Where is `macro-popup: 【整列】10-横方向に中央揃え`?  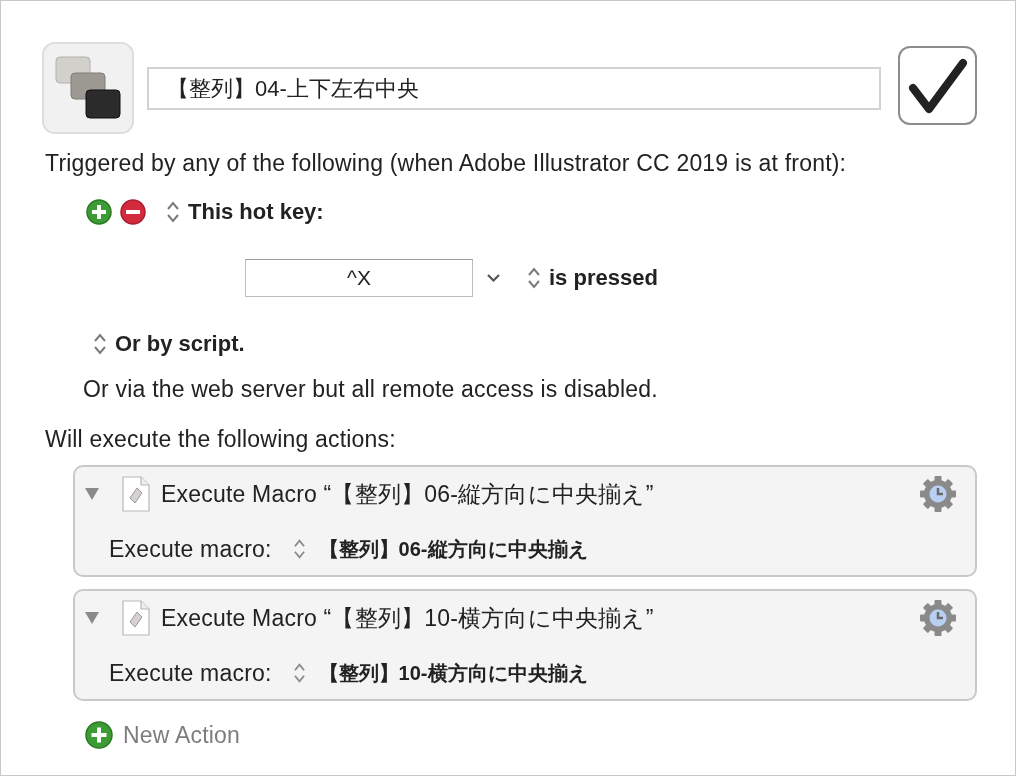 macro-popup: 【整列】10-横方向に中央揃え is located at coordinates (440, 673).